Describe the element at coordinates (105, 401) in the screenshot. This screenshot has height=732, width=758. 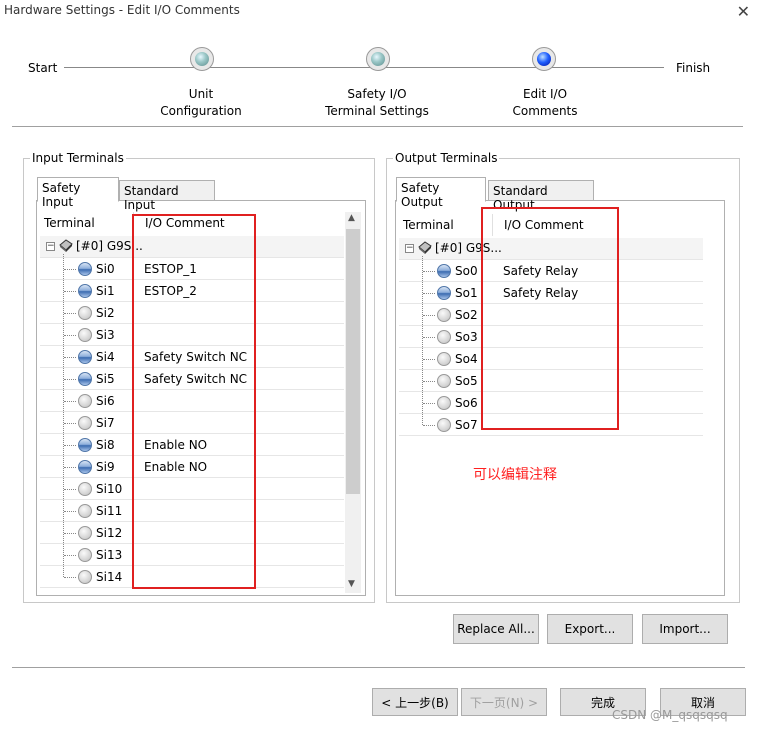
I see `terminal-name: Si6` at that location.